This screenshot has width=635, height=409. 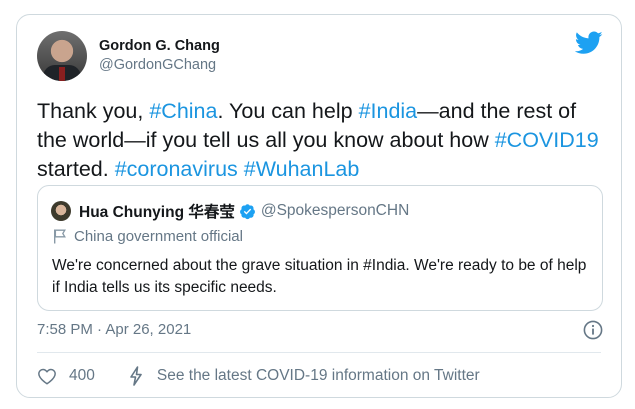 I want to click on lightning-bolt-icon, so click(x=136, y=376).